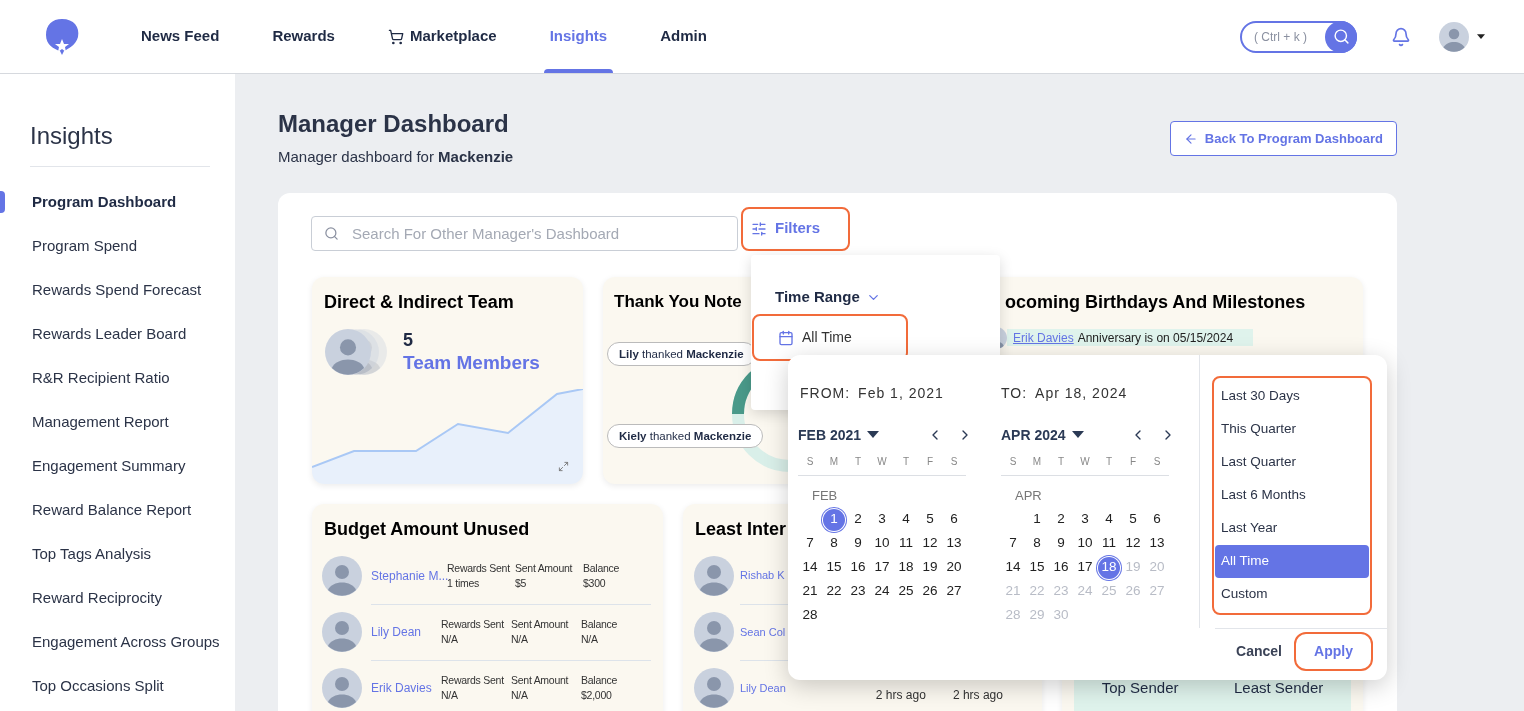 Image resolution: width=1524 pixels, height=711 pixels. Describe the element at coordinates (117, 246) in the screenshot. I see `sidebar-item: Program Spend` at that location.